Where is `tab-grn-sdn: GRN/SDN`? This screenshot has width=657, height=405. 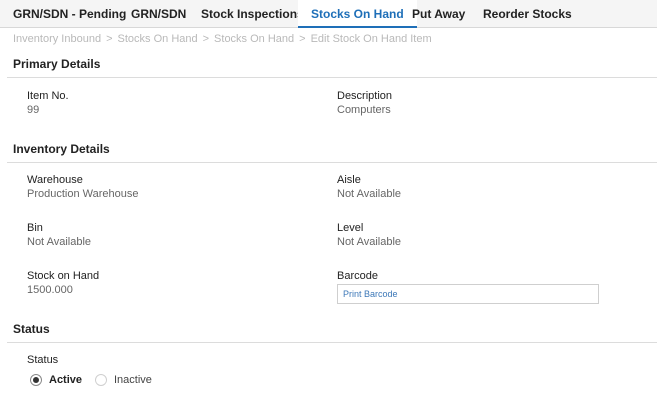 tab-grn-sdn: GRN/SDN is located at coordinates (158, 14).